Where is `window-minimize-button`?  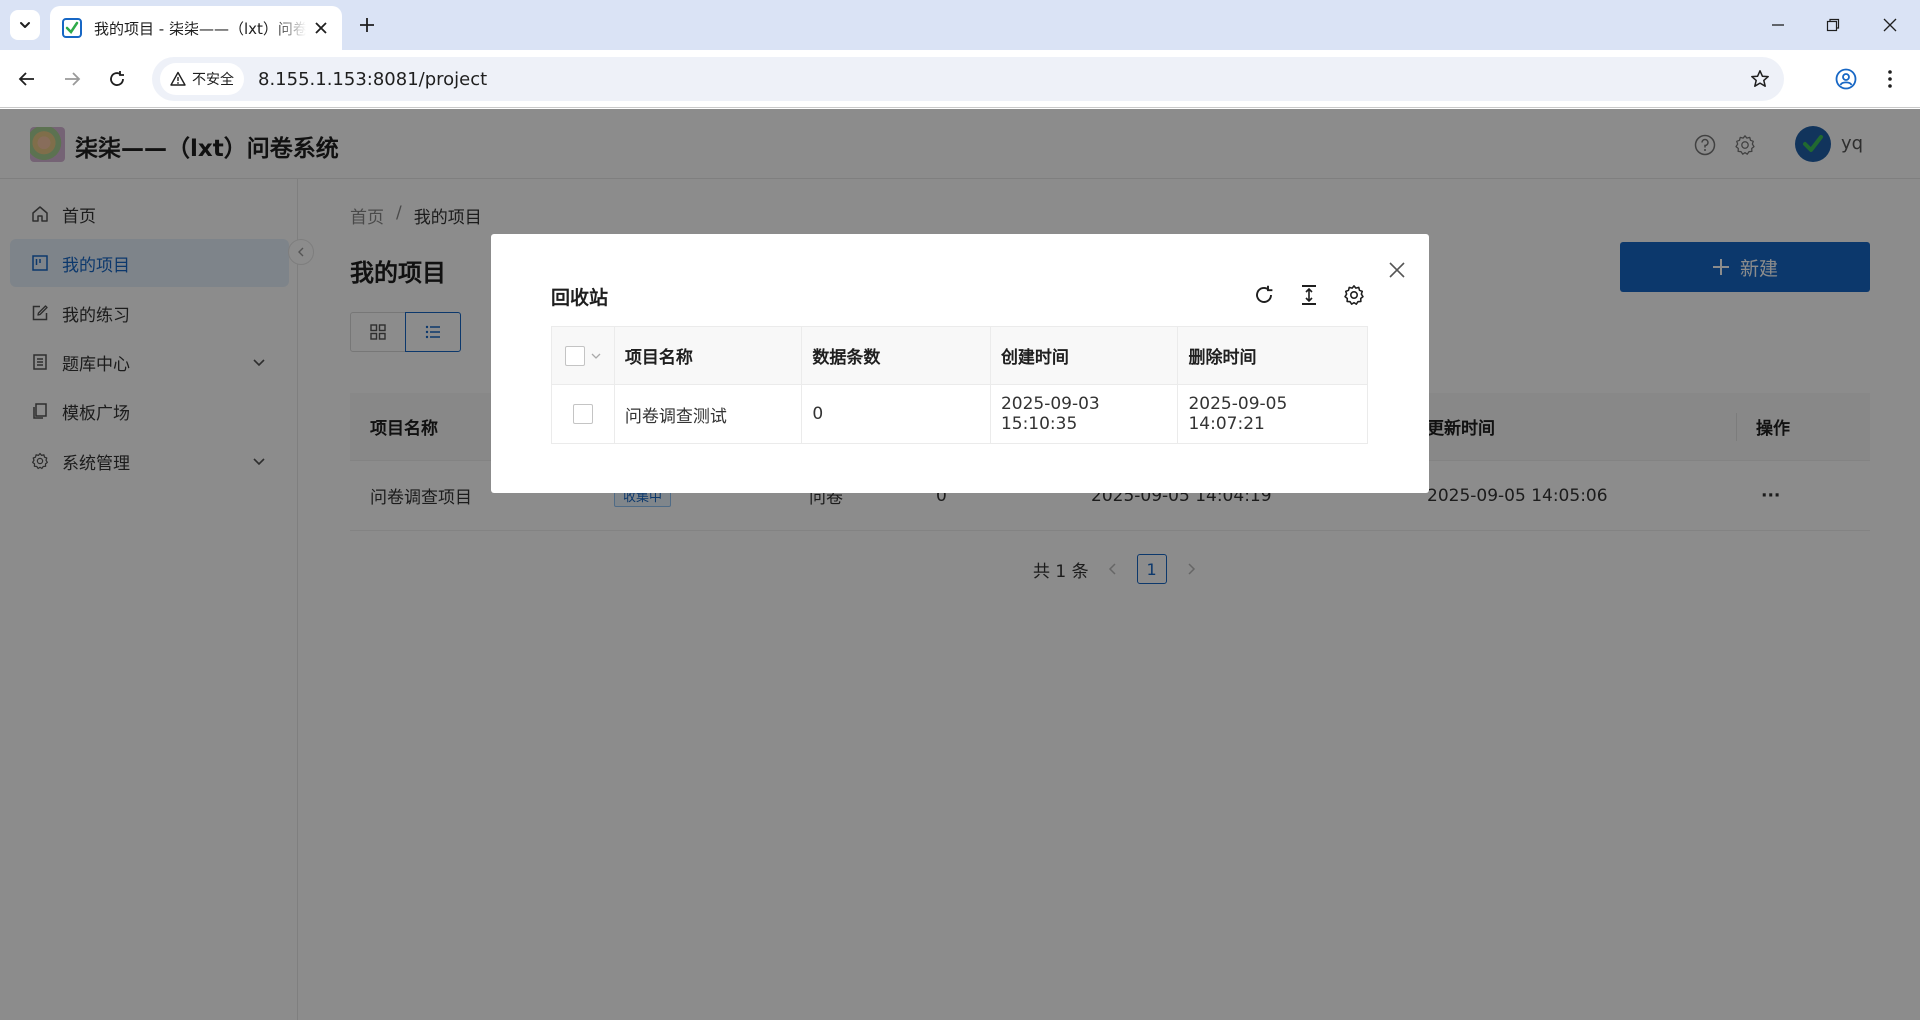
window-minimize-button is located at coordinates (1778, 25).